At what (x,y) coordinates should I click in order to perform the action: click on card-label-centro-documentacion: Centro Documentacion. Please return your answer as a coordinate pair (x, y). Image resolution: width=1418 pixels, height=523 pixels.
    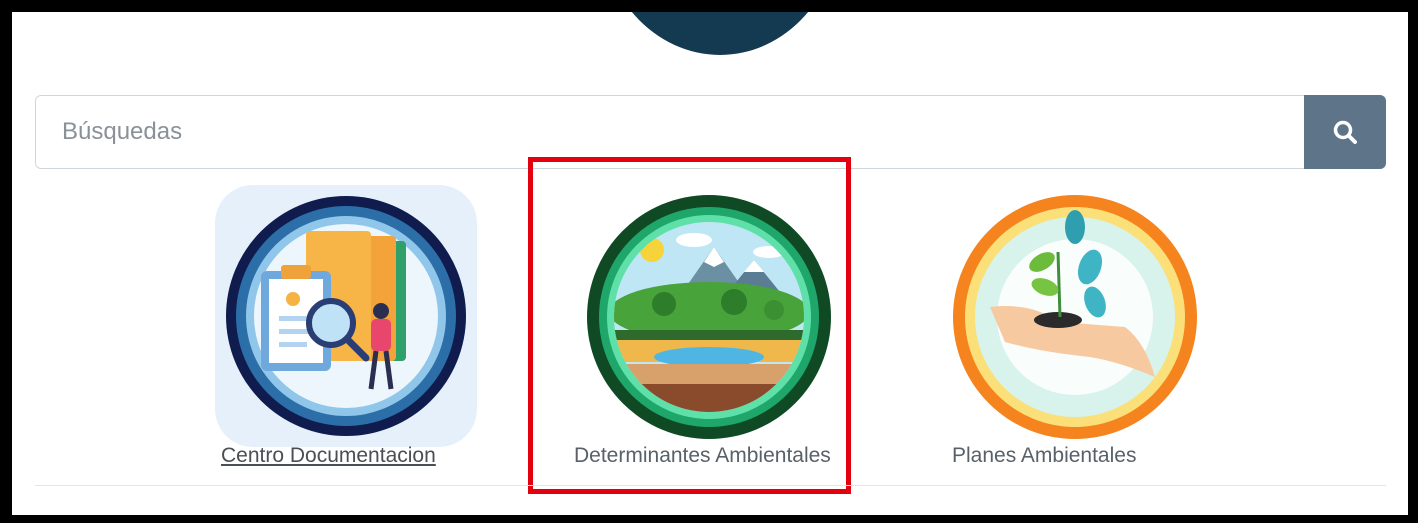
    Looking at the image, I should click on (328, 456).